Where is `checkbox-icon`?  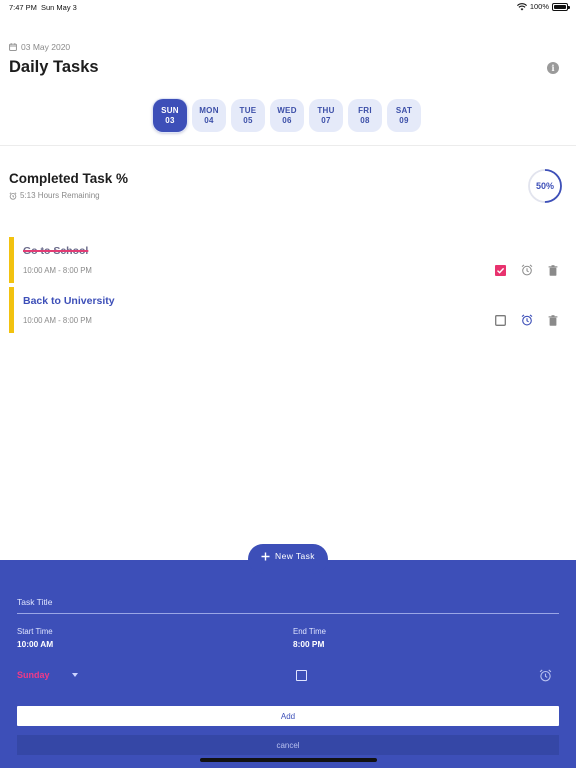
checkbox-icon is located at coordinates (500, 320).